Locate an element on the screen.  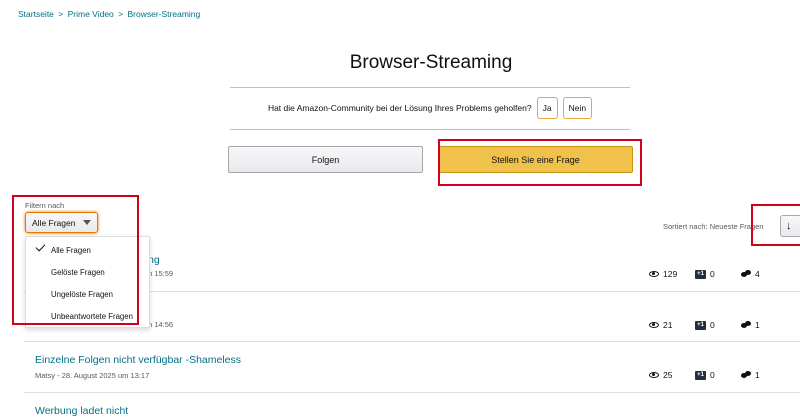
question-meta: m 14:56 is located at coordinates (160, 324).